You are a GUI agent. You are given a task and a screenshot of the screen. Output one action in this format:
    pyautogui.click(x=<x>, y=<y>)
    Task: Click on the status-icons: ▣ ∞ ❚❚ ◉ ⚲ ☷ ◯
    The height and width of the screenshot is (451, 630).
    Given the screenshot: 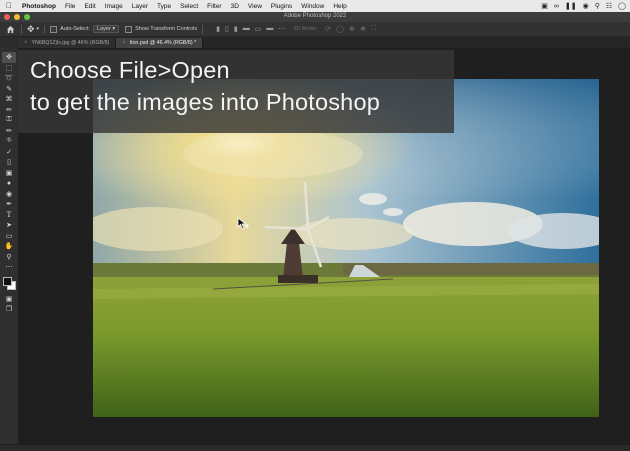 What is the action you would take?
    pyautogui.click(x=583, y=6)
    